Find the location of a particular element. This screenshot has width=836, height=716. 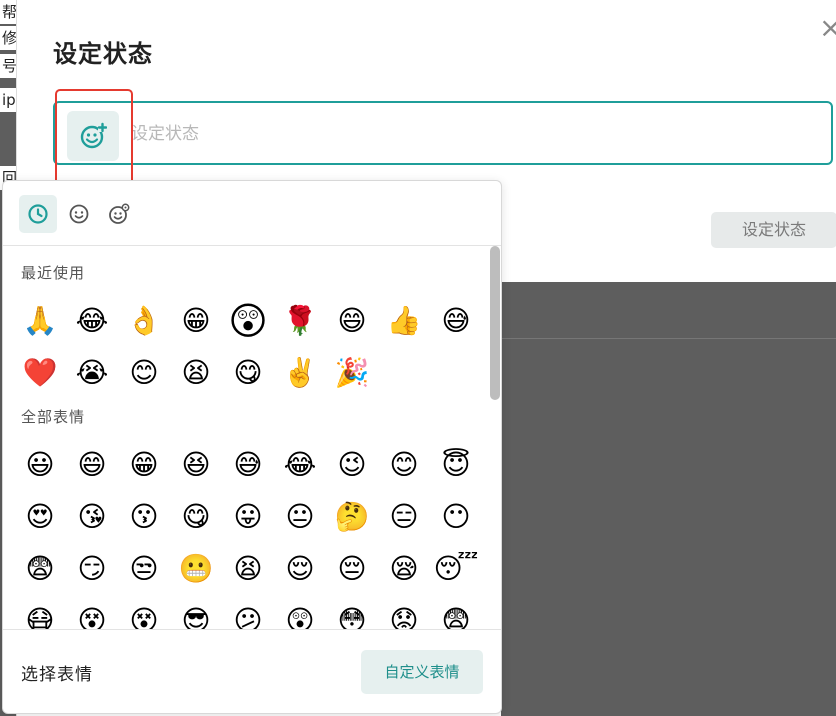

emoji-picker-footer: 选择表情 自定义表情 is located at coordinates (252, 671).